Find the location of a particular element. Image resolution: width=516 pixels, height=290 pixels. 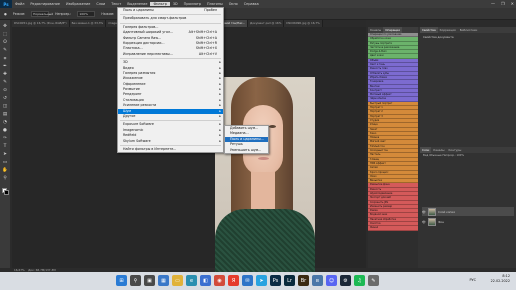

tab-properties_panel: Библиотеки is located at coordinates (469, 30).